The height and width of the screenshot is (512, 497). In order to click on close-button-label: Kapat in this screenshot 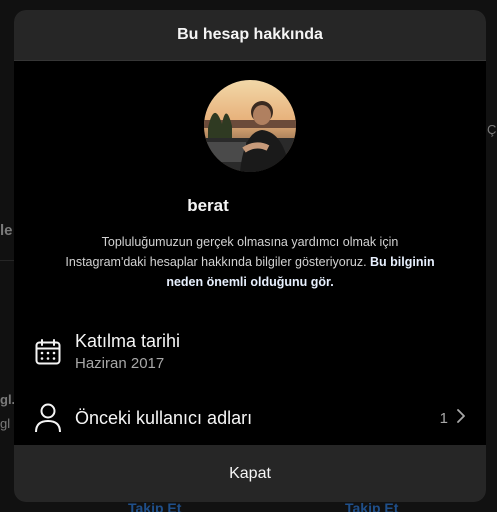, I will do `click(250, 473)`.